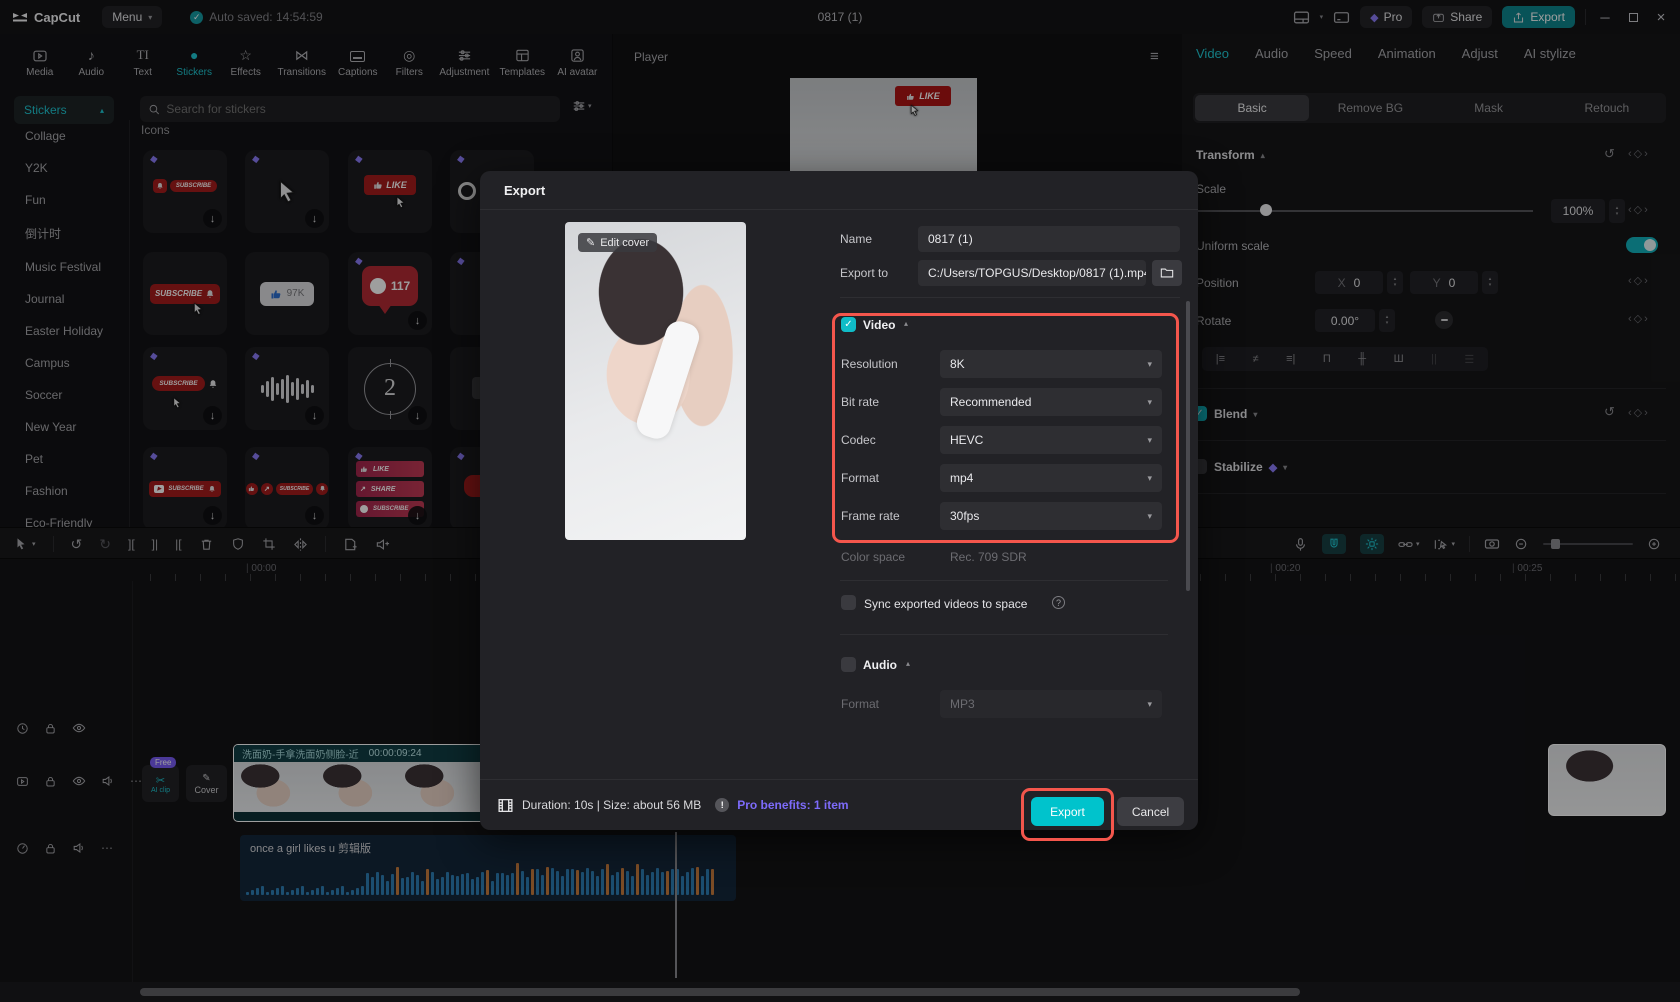 This screenshot has width=1680, height=1002. I want to click on name-input: 0817 (1), so click(1049, 239).